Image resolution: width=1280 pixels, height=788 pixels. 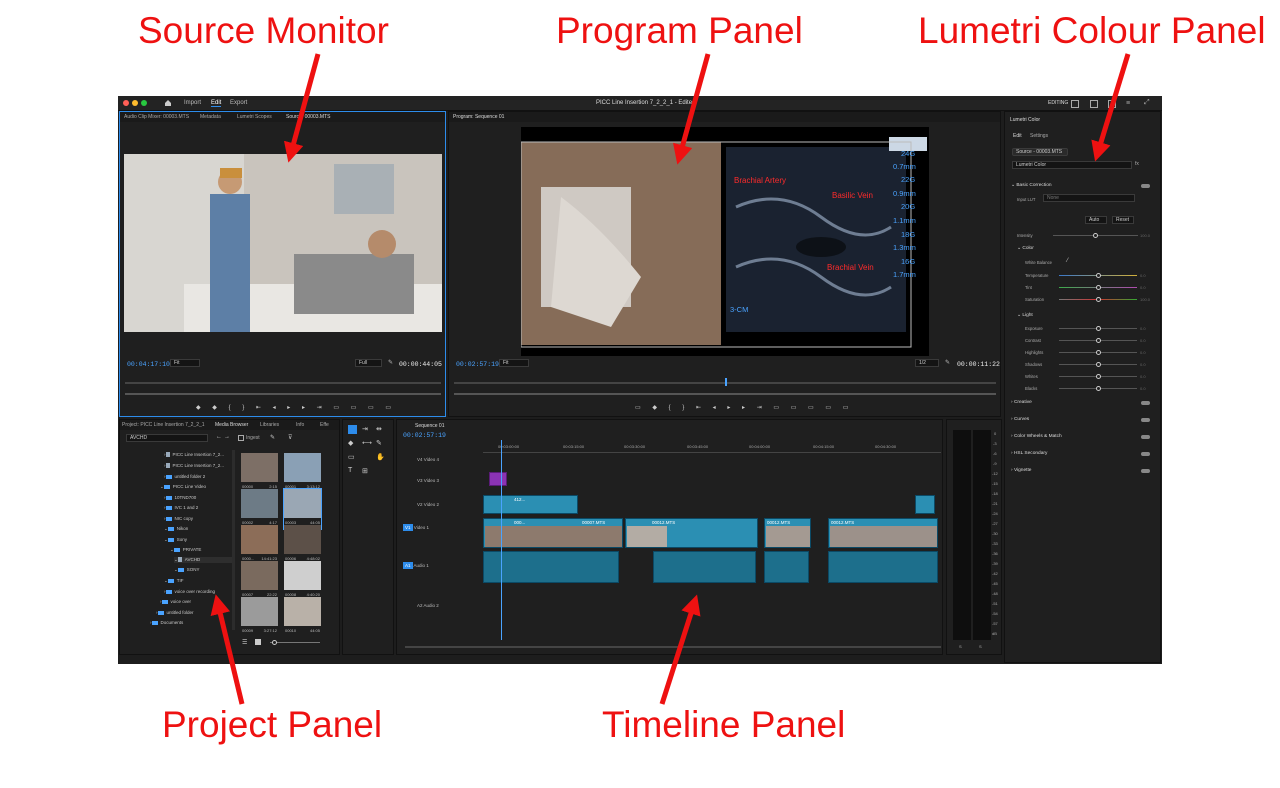 I want to click on tree-item-sony-sub: ⌄ SONY, so click(x=187, y=570).